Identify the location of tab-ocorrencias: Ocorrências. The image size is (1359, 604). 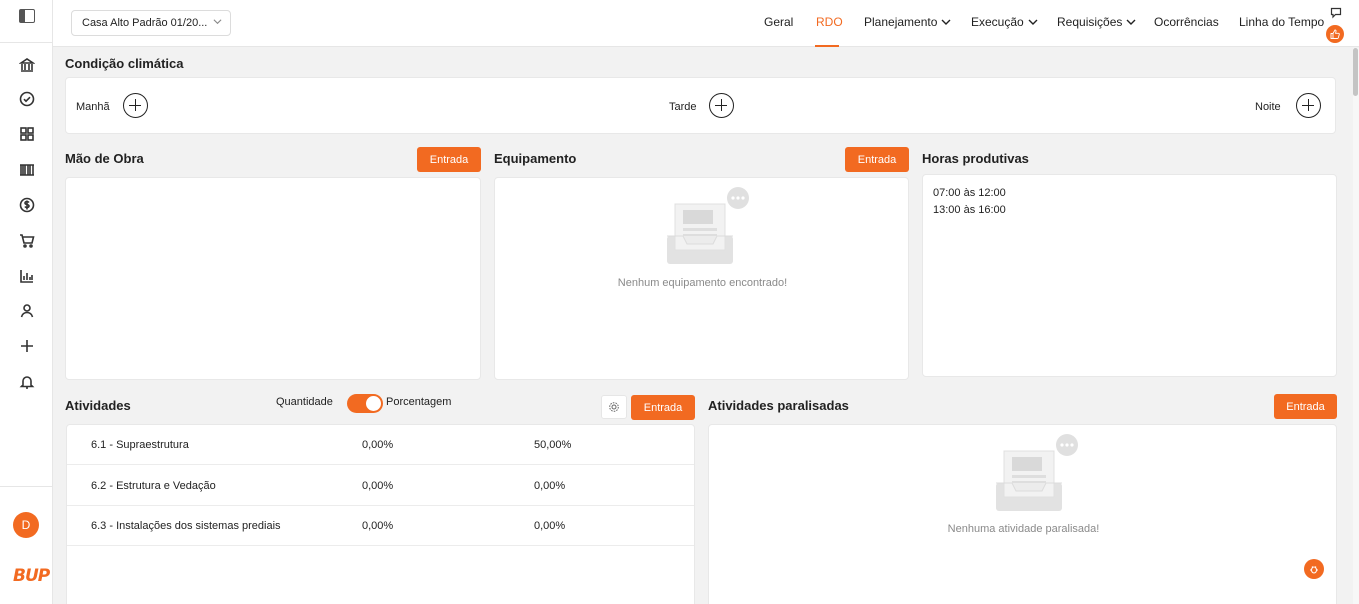
(1186, 22).